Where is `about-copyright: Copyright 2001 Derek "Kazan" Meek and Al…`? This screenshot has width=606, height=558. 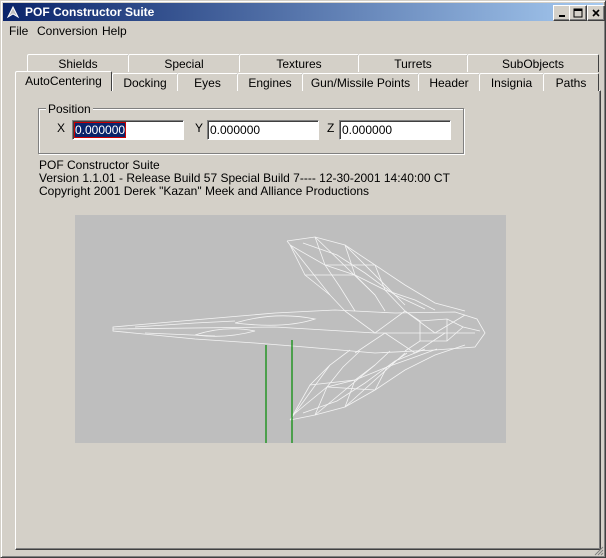 about-copyright: Copyright 2001 Derek "Kazan" Meek and Al… is located at coordinates (204, 191).